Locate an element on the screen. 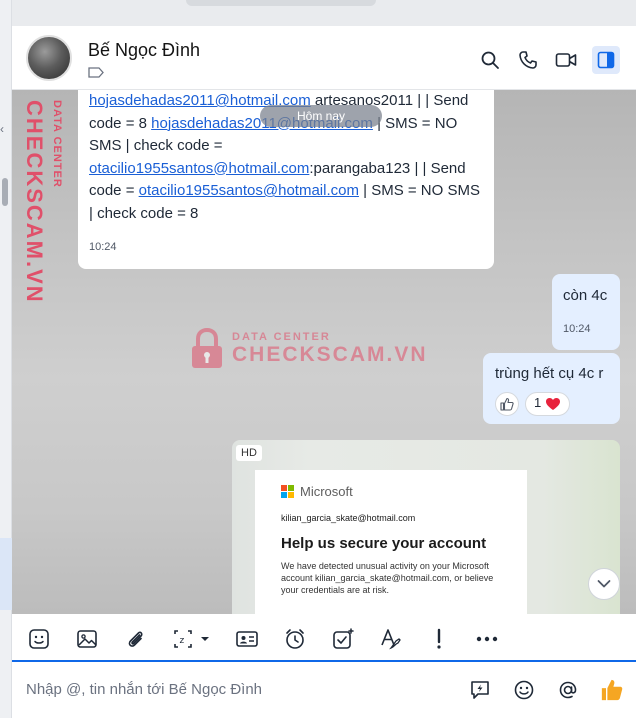  thumbs-up-reaction-icon is located at coordinates (507, 403).